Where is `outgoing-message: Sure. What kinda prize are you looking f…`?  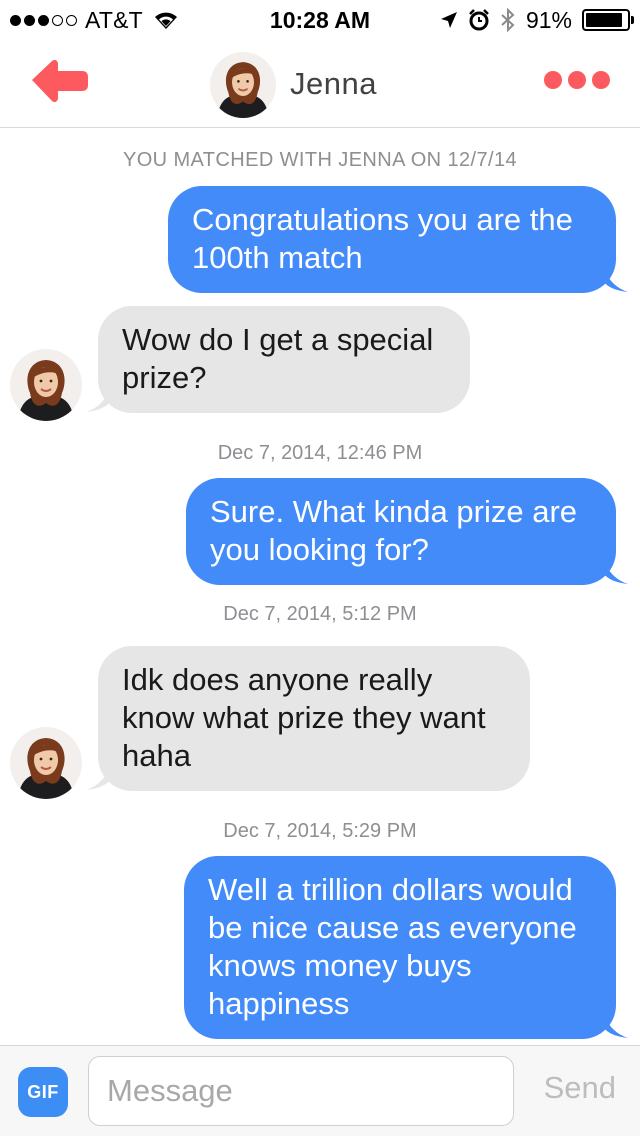 outgoing-message: Sure. What kinda prize are you looking f… is located at coordinates (401, 531).